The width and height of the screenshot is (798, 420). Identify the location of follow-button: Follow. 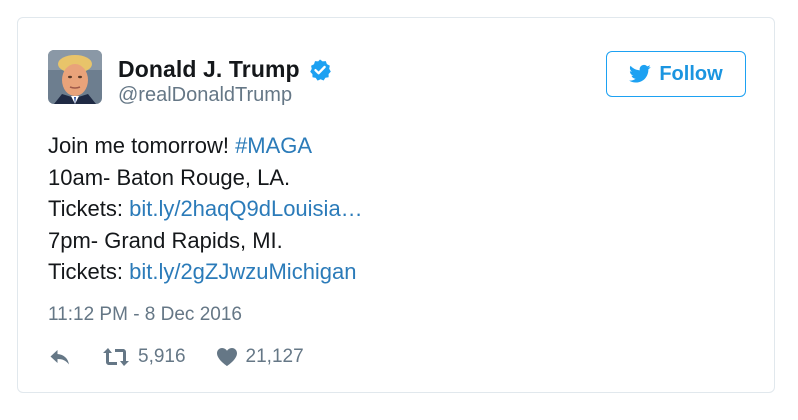
(676, 74).